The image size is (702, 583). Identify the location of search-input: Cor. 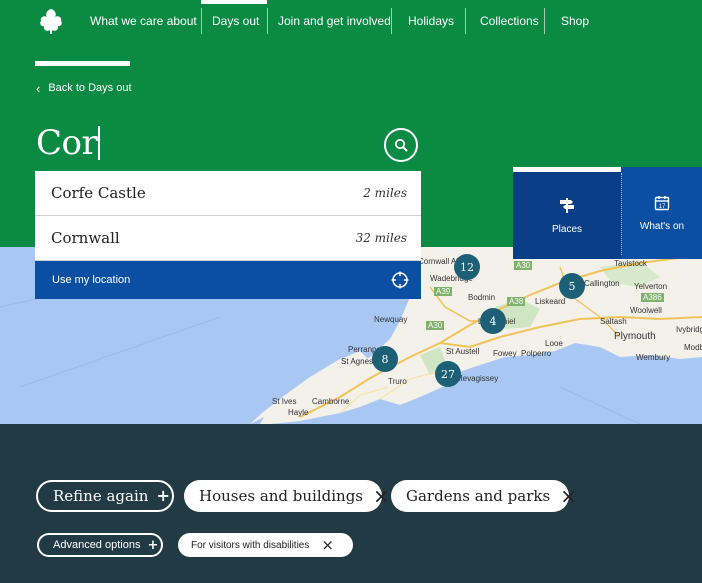
(68, 143).